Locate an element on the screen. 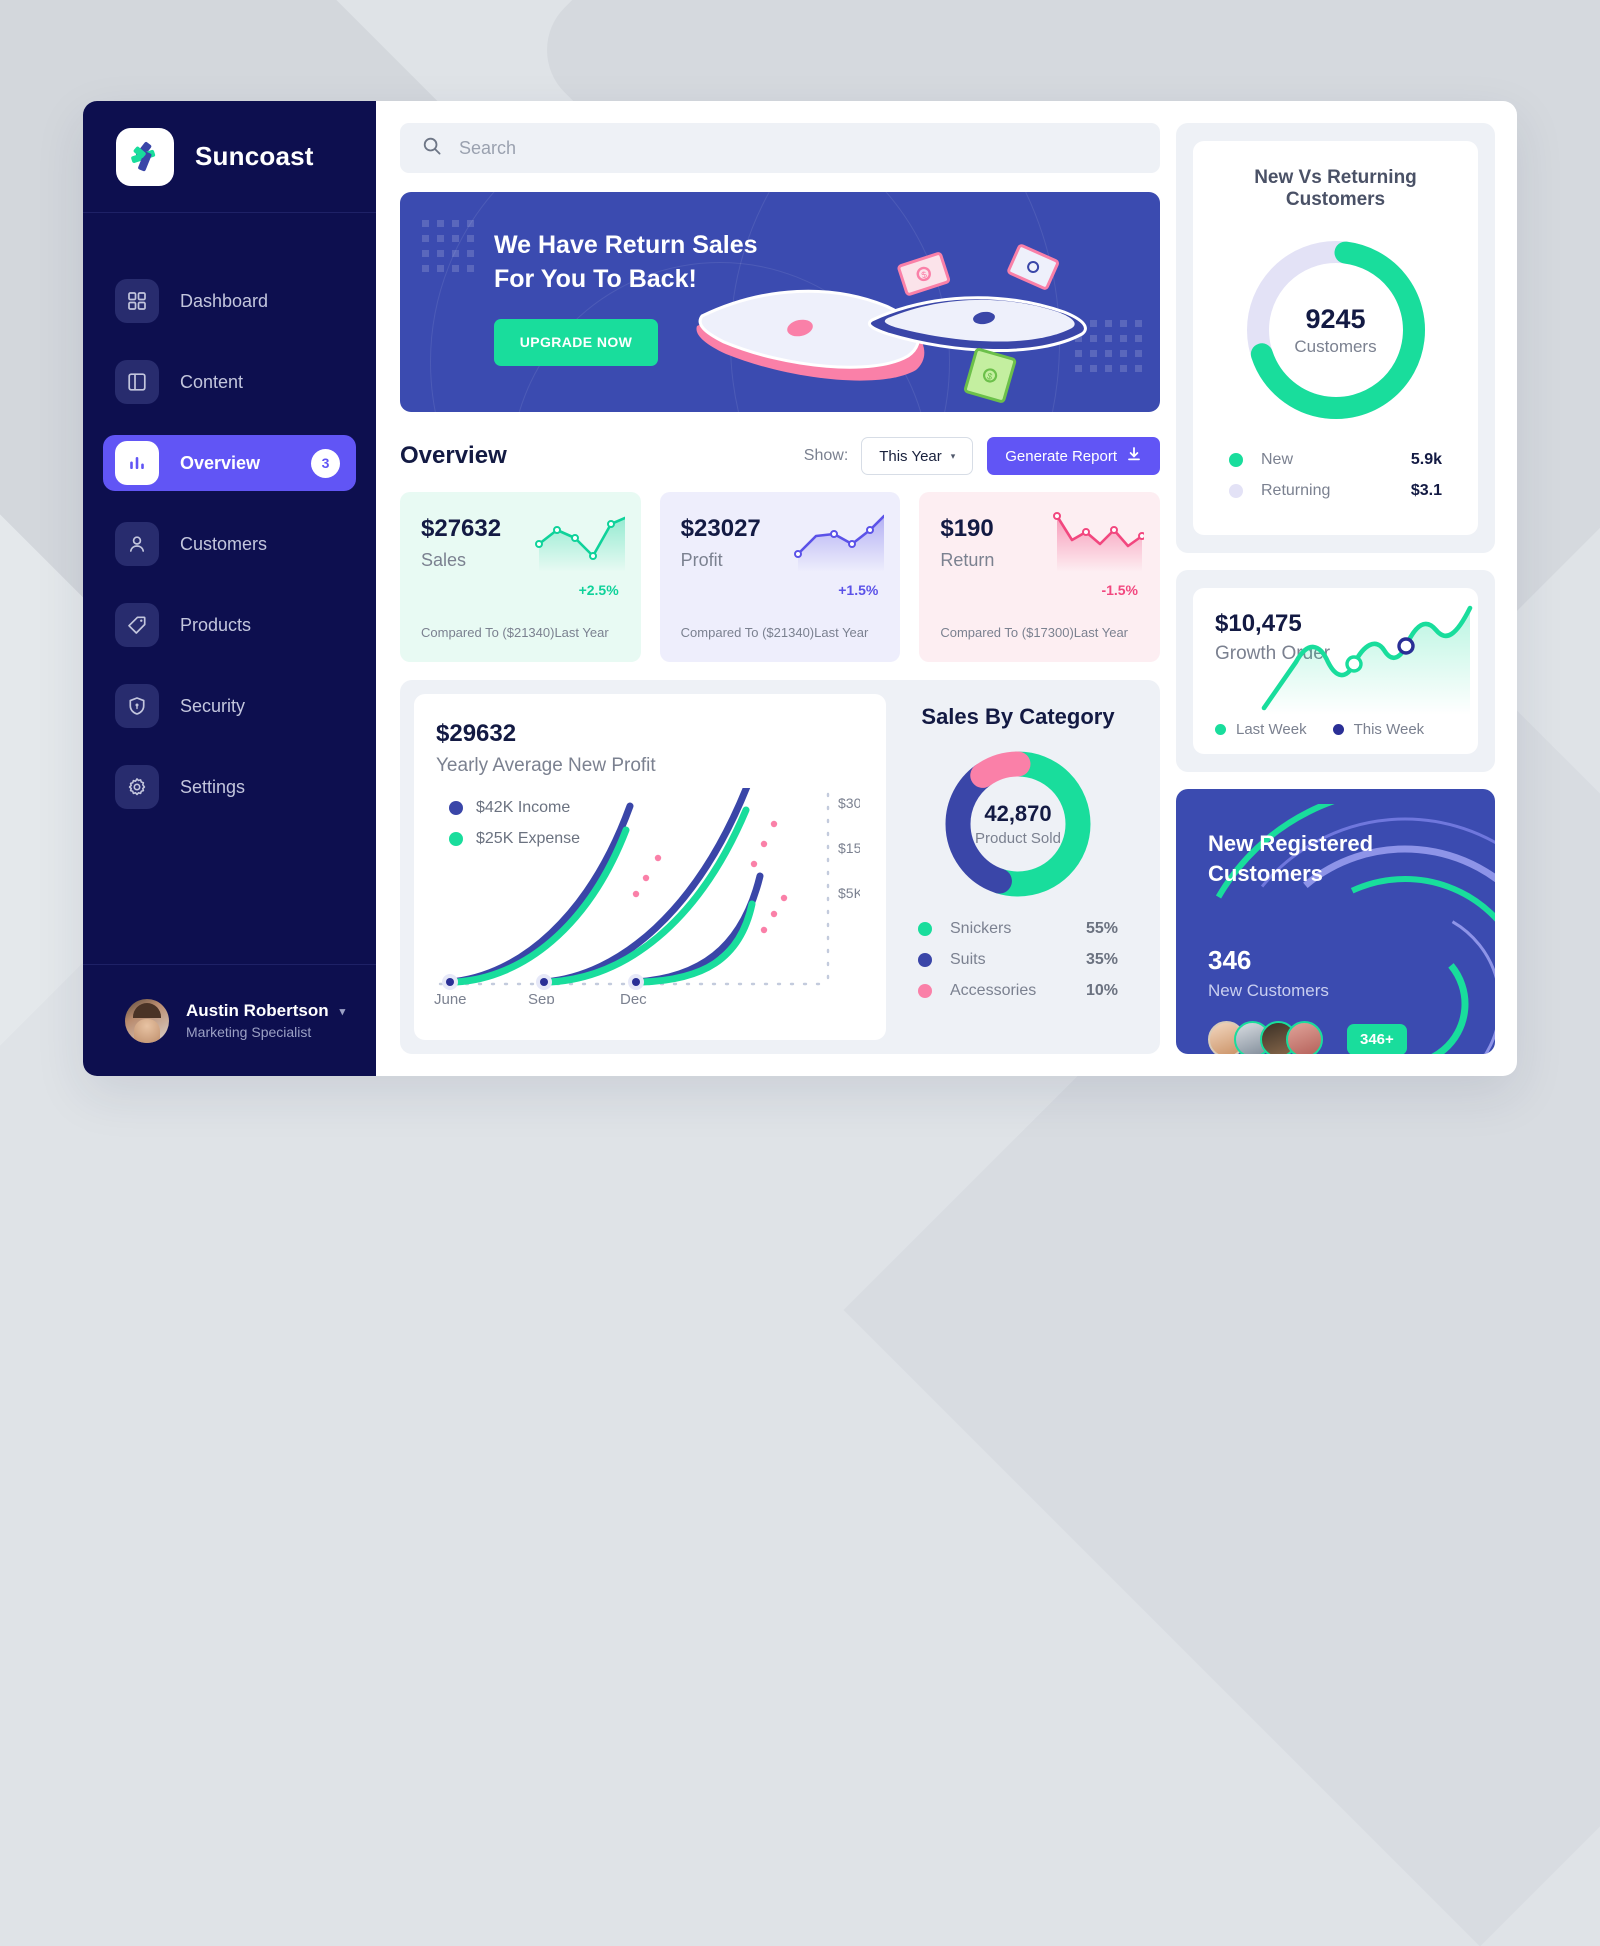 This screenshot has height=1946, width=1600. customers-ring-chart: 9245 Customers is located at coordinates (1336, 330).